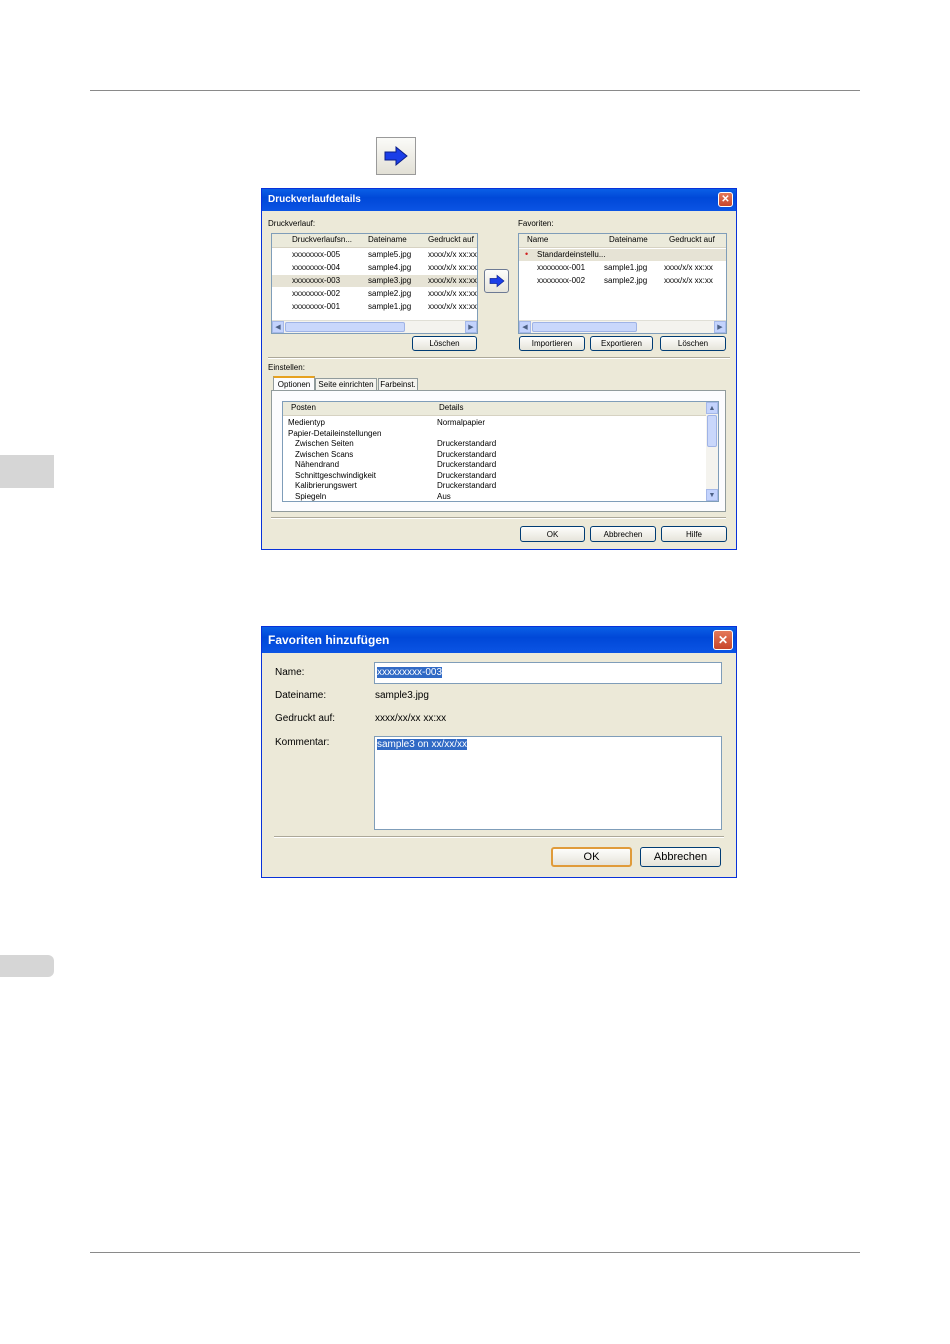  What do you see at coordinates (548, 783) in the screenshot?
I see `comment-field: sample3 on xx/xx/xx` at bounding box center [548, 783].